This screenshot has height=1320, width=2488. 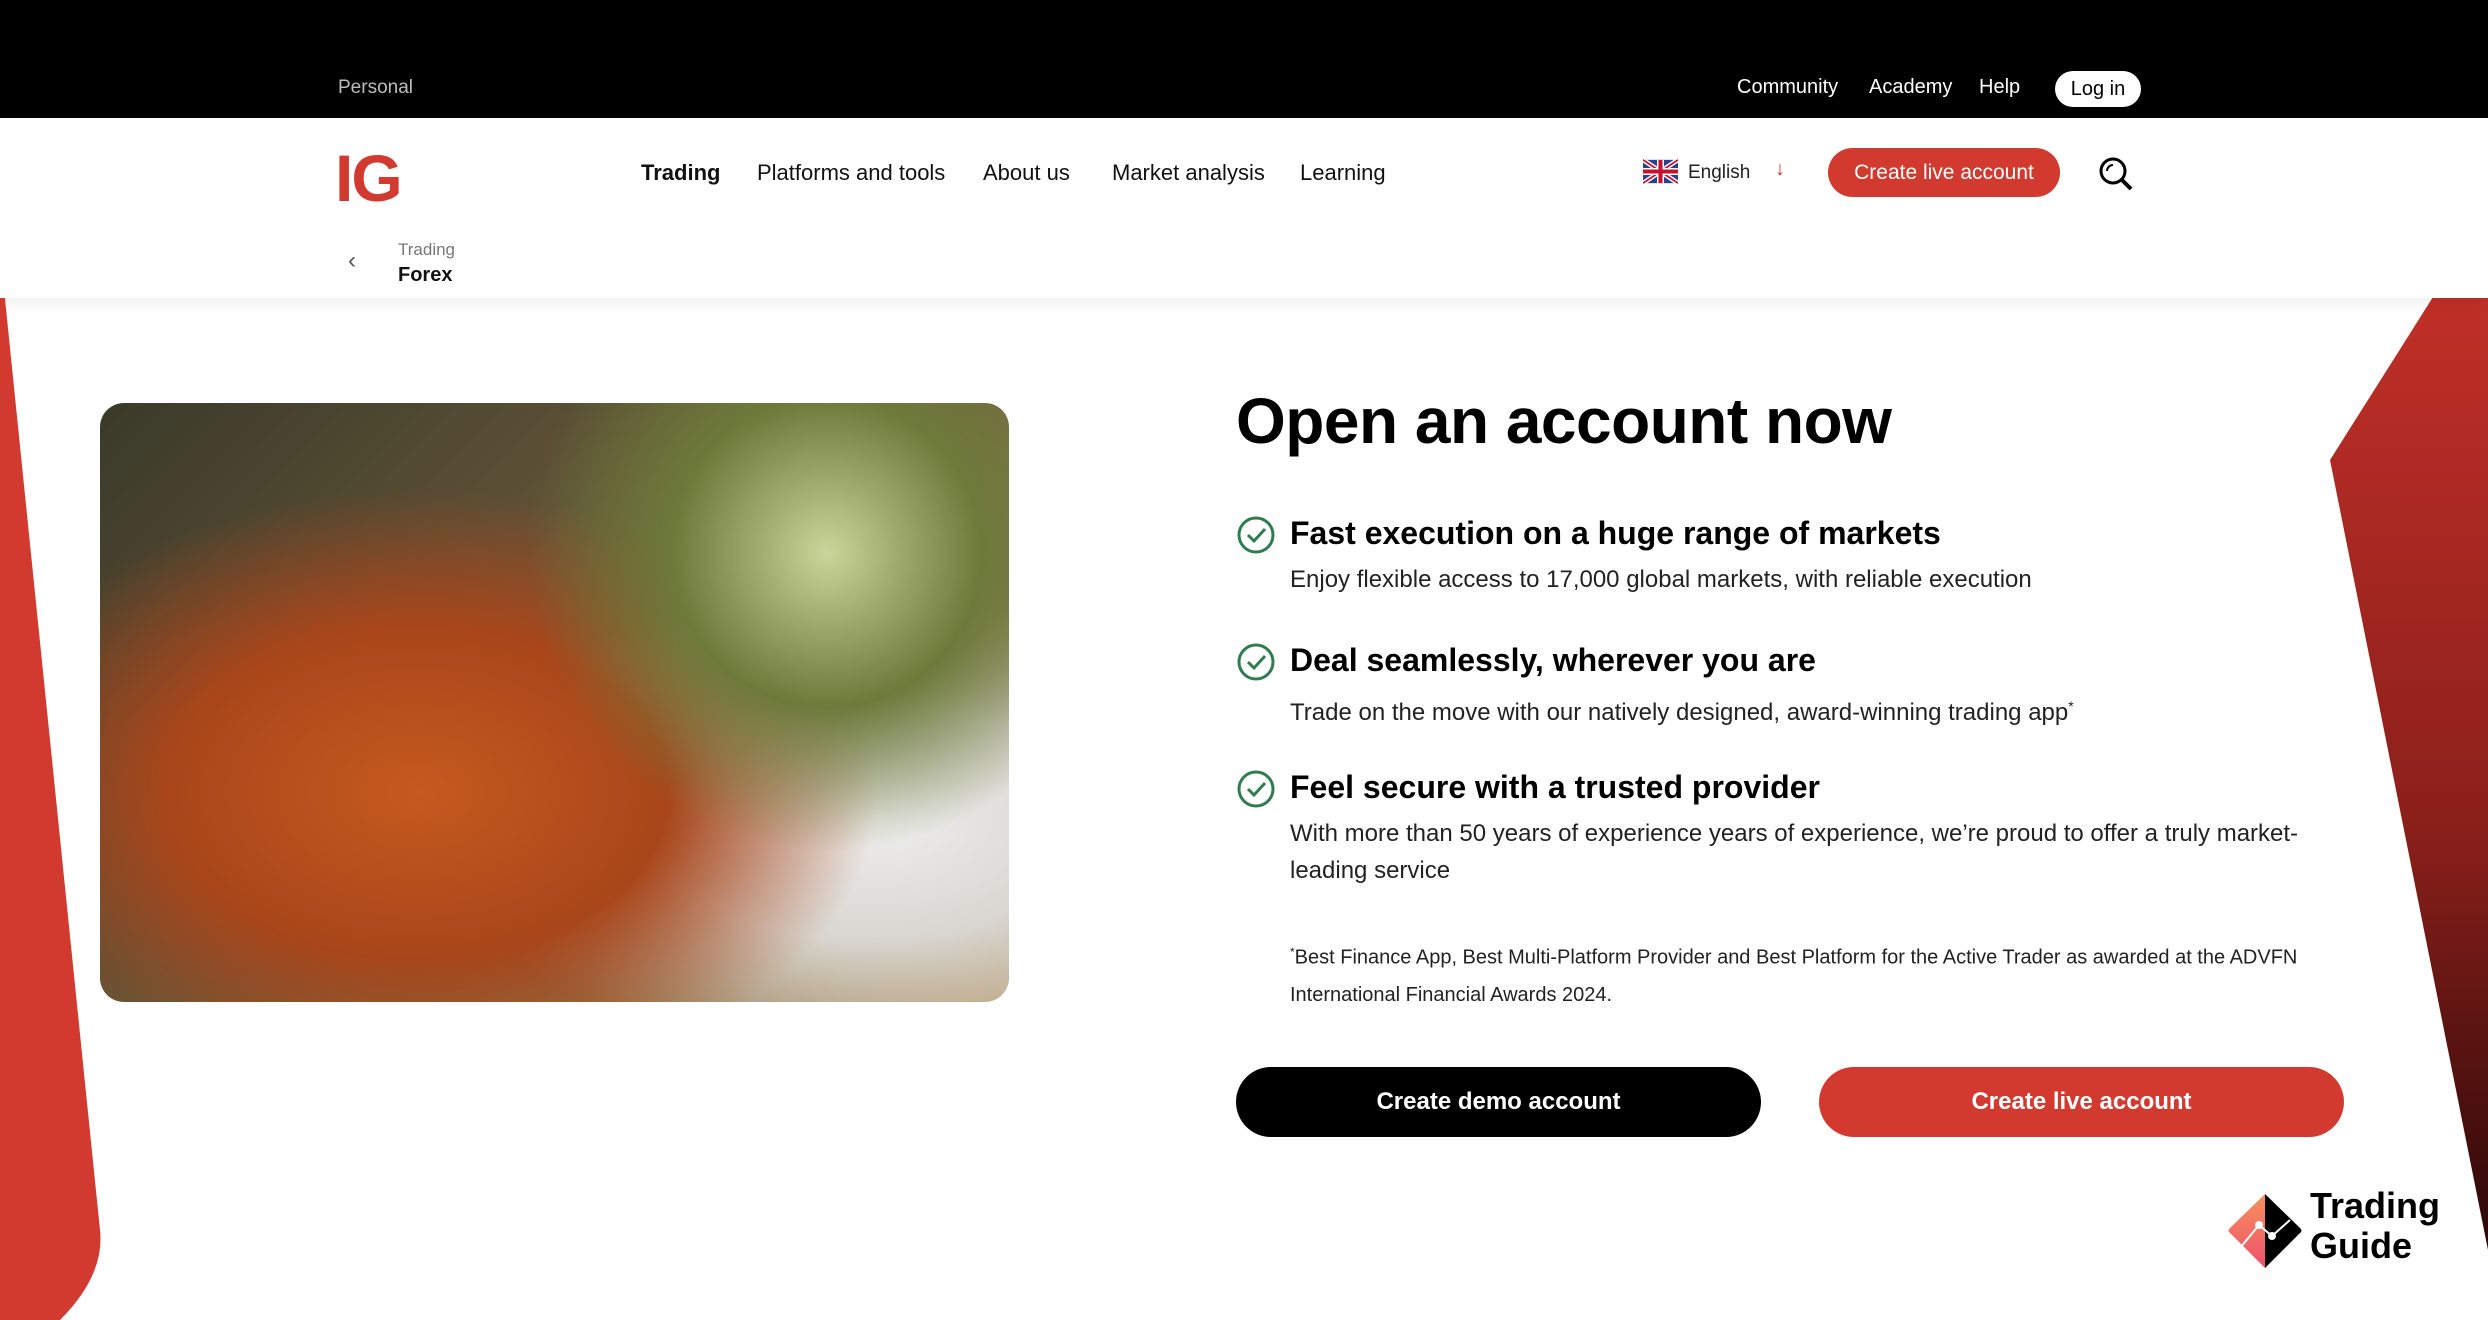 What do you see at coordinates (1244, 59) in the screenshot?
I see `top-bar: Personal Community Academy Help Log in` at bounding box center [1244, 59].